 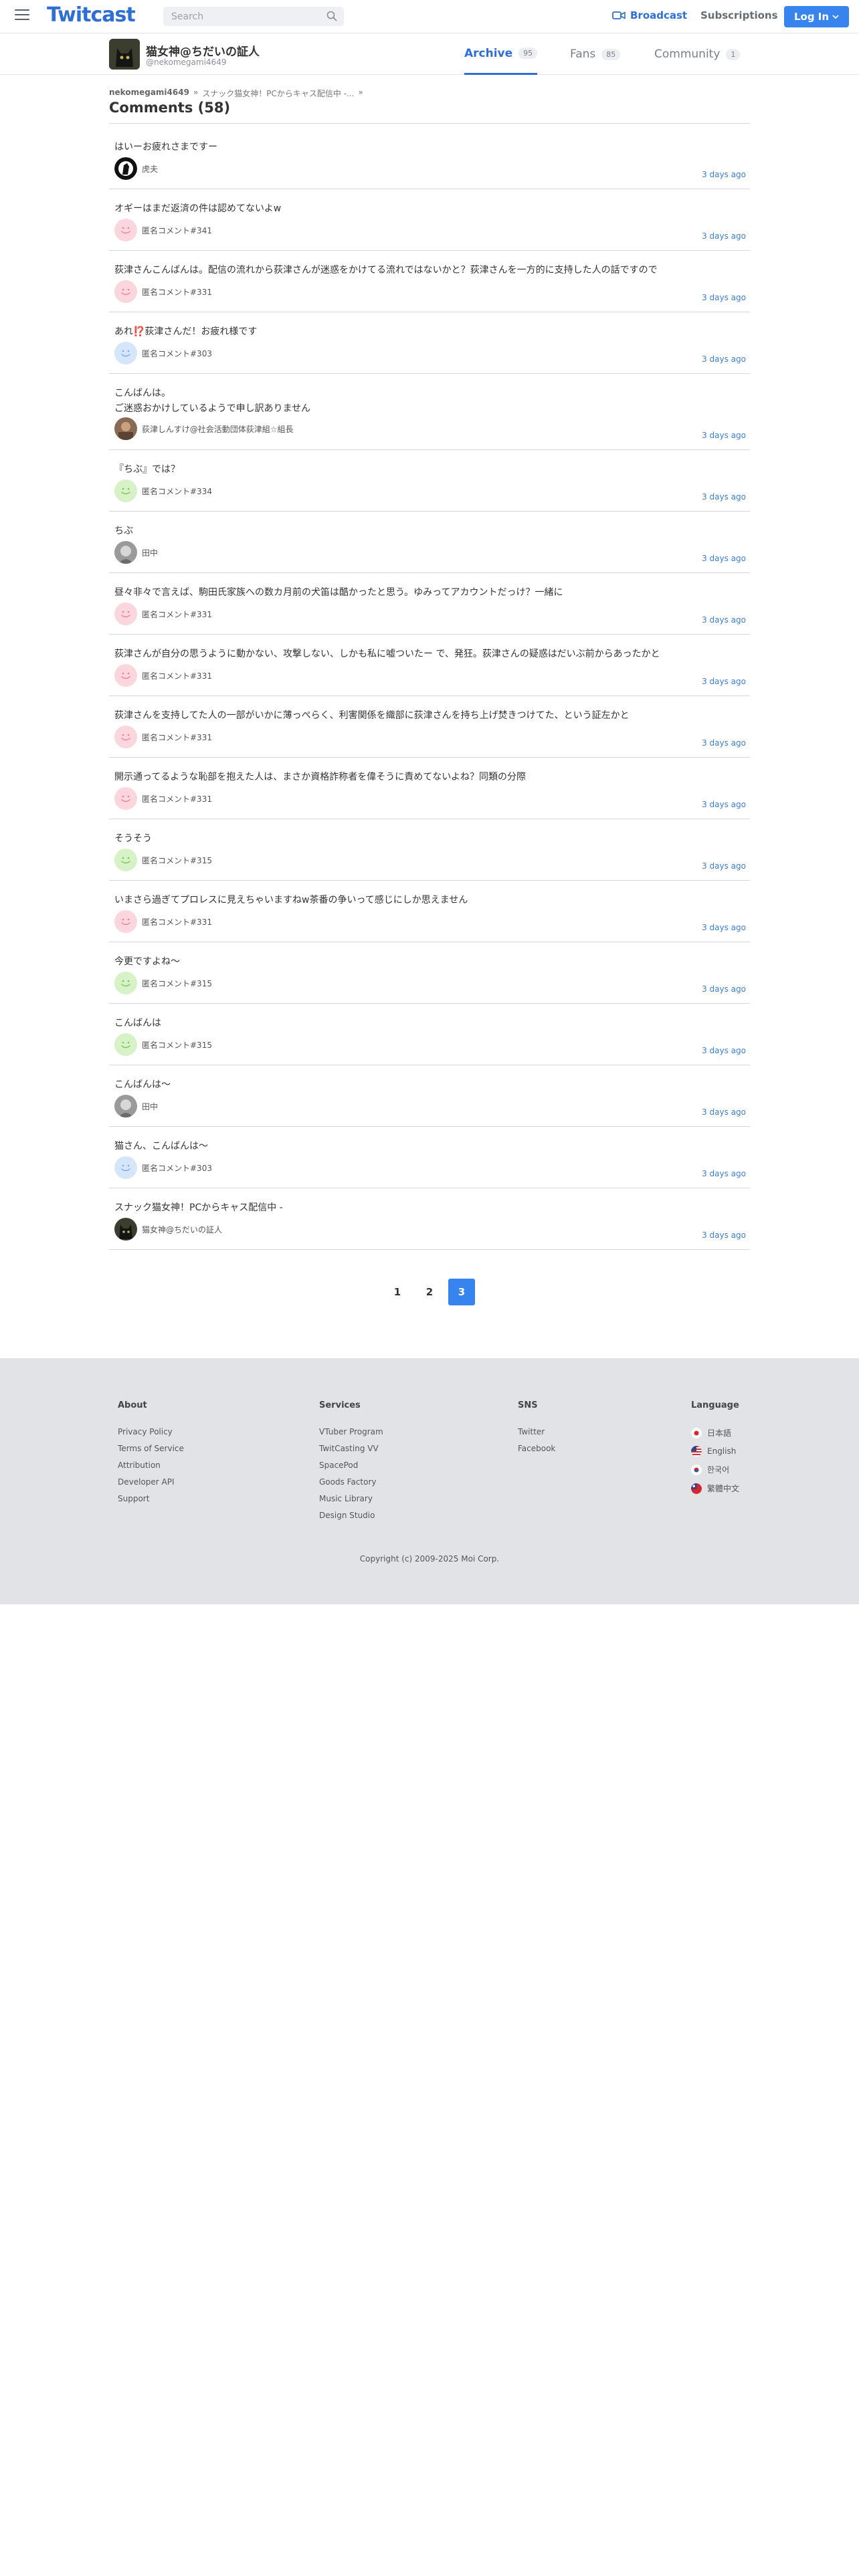 I want to click on search-box, so click(x=253, y=16).